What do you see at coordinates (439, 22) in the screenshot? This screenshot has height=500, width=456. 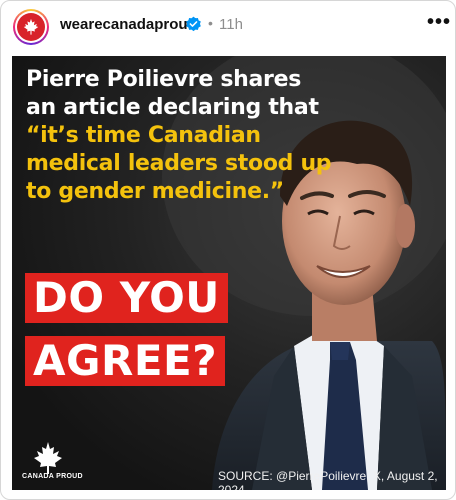 I see `more-options-button: •••` at bounding box center [439, 22].